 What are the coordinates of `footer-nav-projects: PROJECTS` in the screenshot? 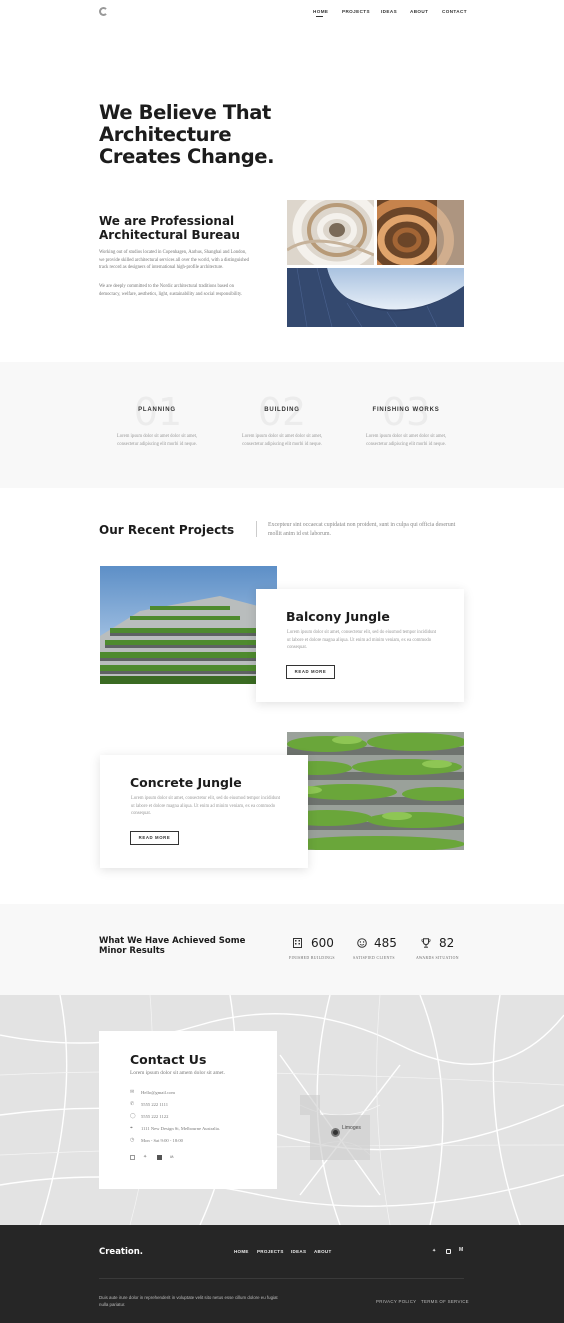 It's located at (270, 1251).